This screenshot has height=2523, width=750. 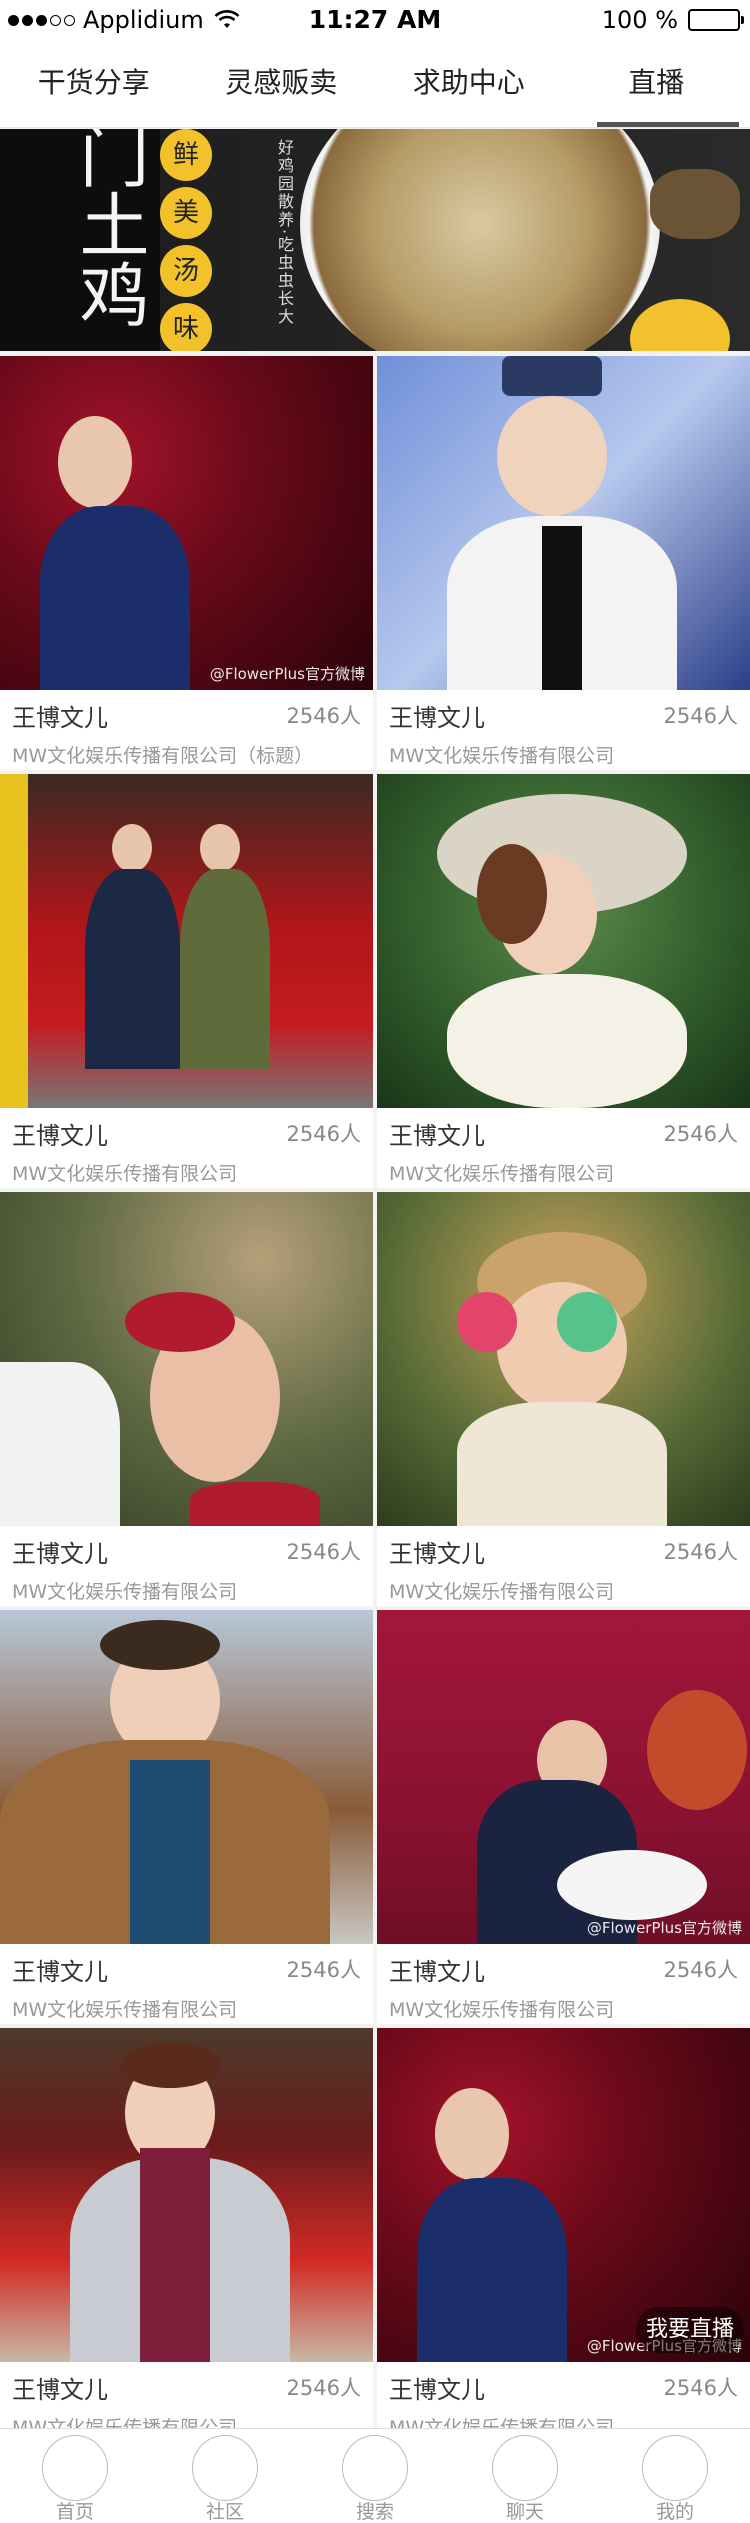 What do you see at coordinates (186, 213) in the screenshot?
I see `banner-badge: 美` at bounding box center [186, 213].